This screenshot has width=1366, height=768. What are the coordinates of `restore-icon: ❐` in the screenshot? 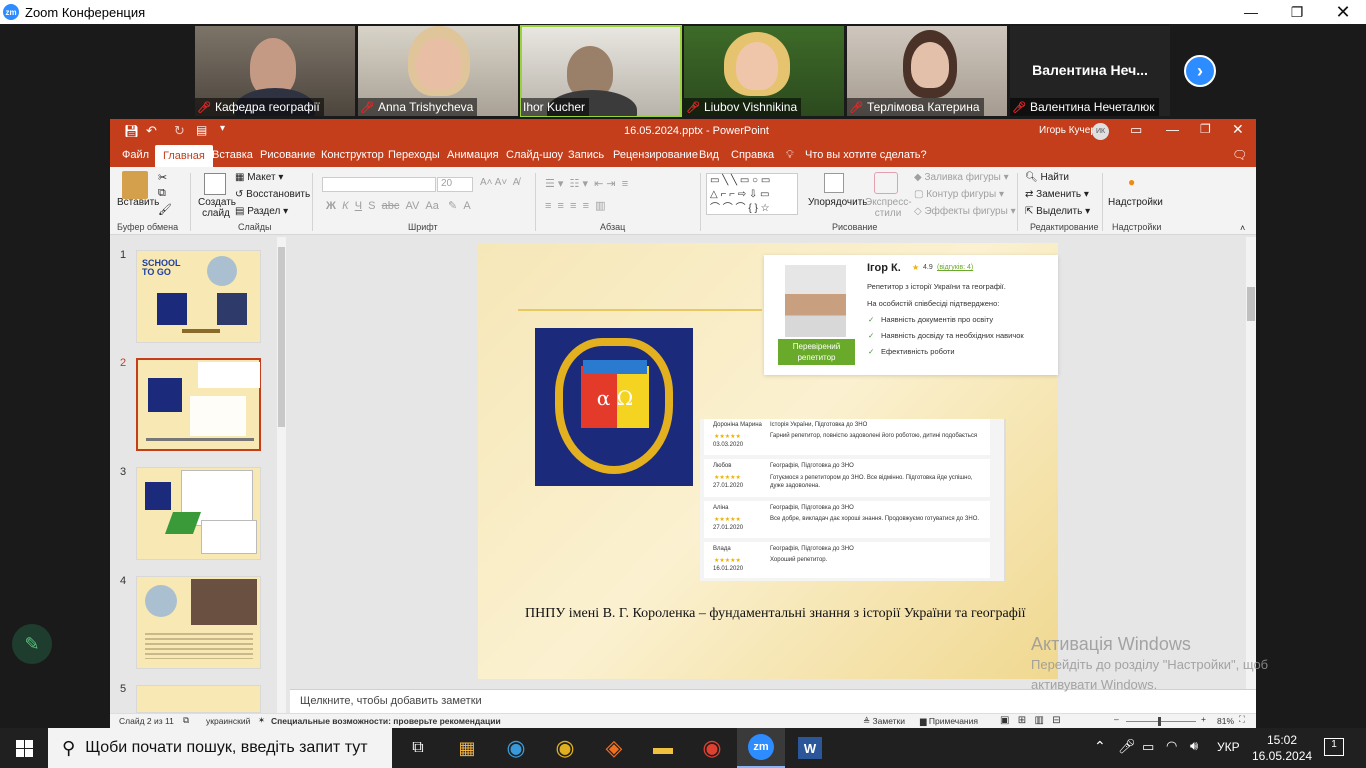 It's located at (1297, 12).